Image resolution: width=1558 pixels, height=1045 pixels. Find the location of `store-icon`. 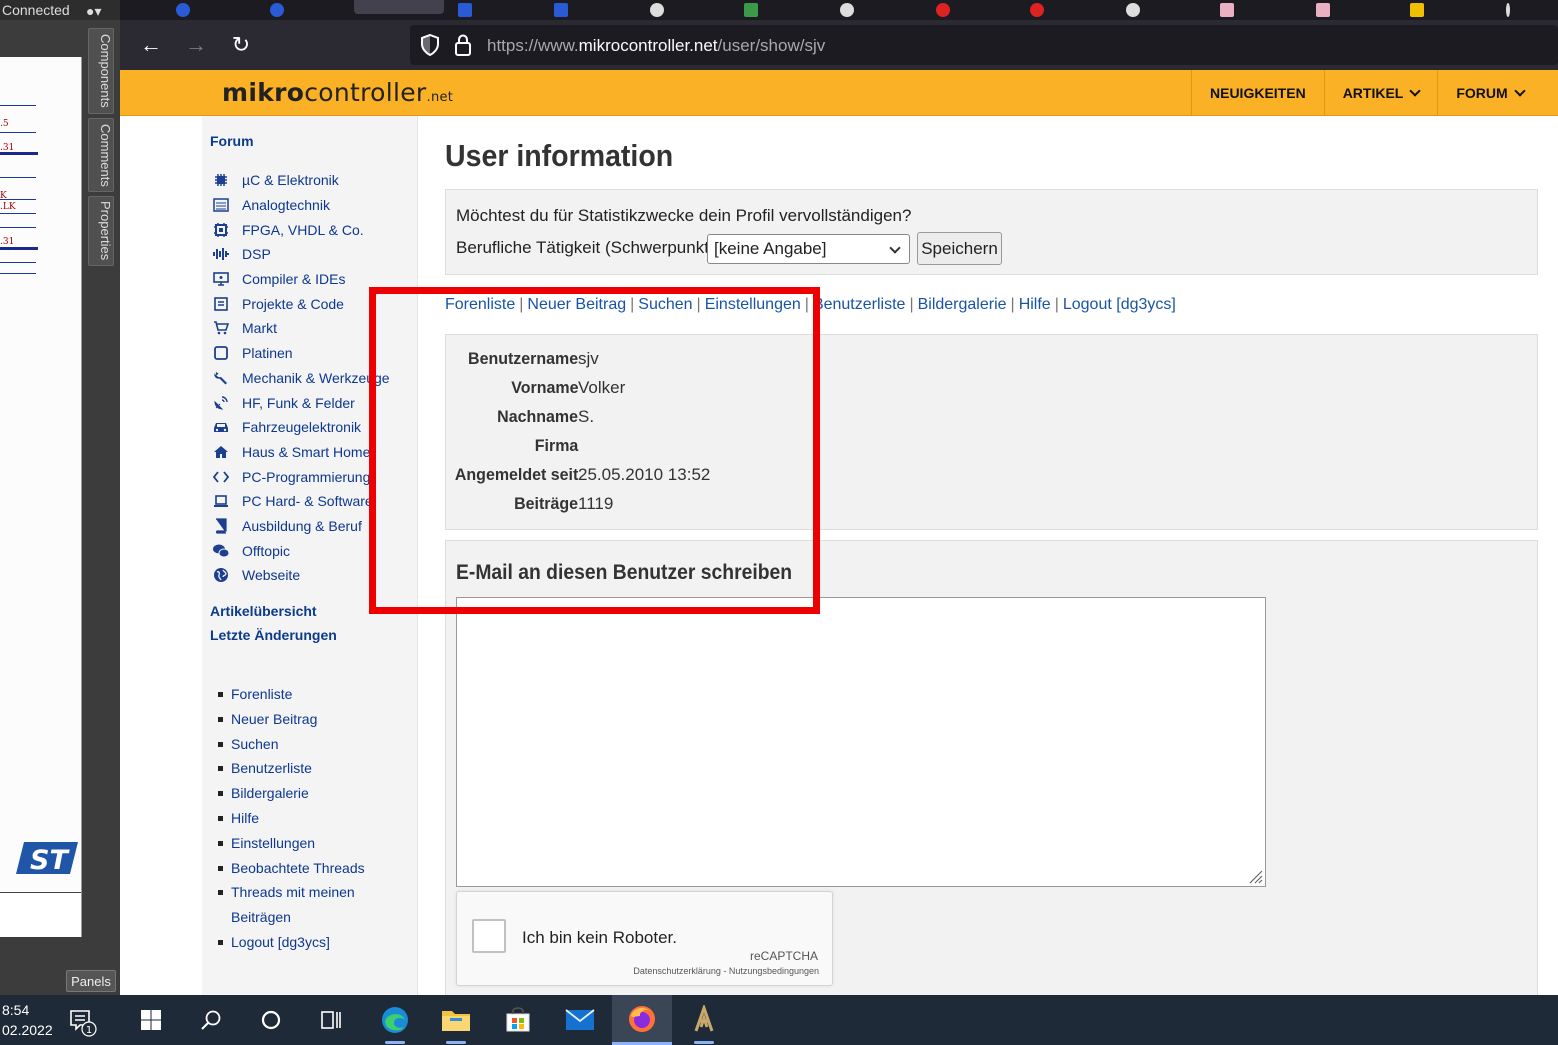

store-icon is located at coordinates (518, 1020).